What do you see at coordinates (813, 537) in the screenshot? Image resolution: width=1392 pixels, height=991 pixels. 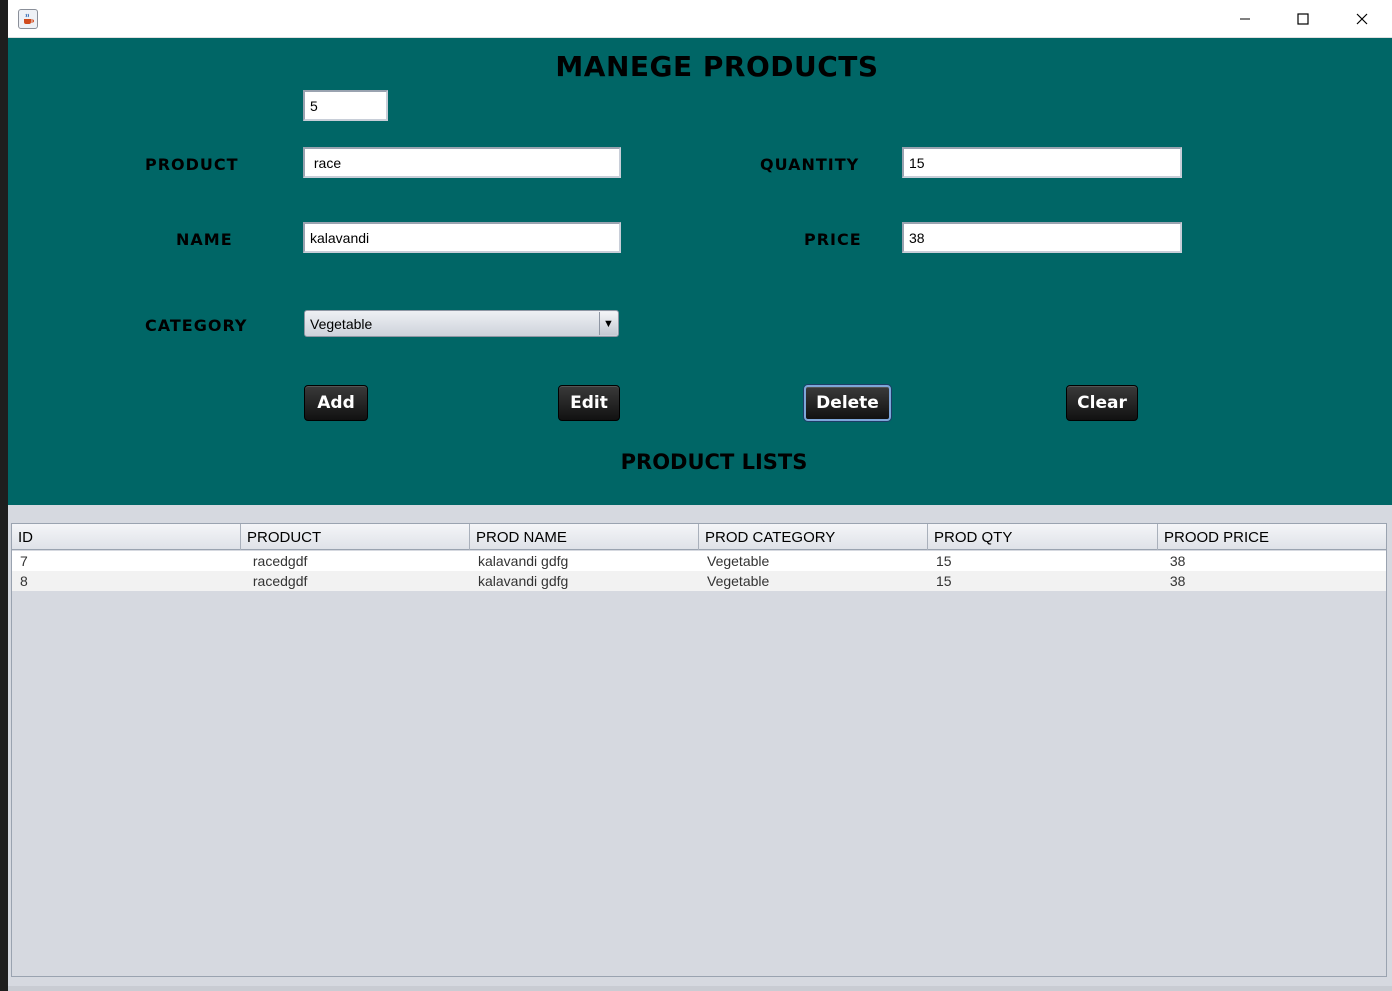 I see `column-header-prod-category: PROD CATEGORY` at bounding box center [813, 537].